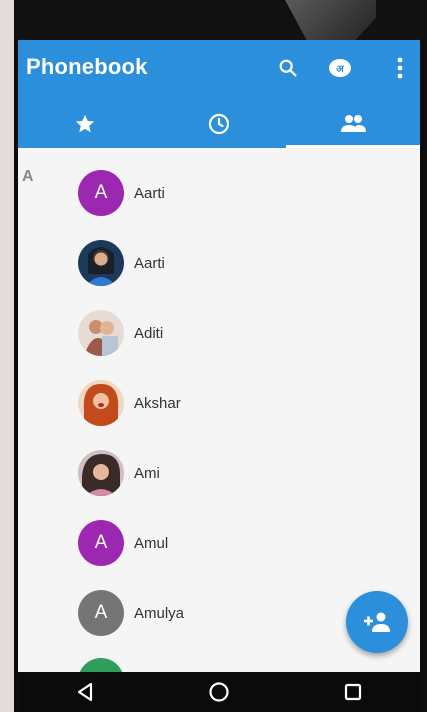 The height and width of the screenshot is (712, 427). Describe the element at coordinates (147, 473) in the screenshot. I see `contact-name: Ami` at that location.